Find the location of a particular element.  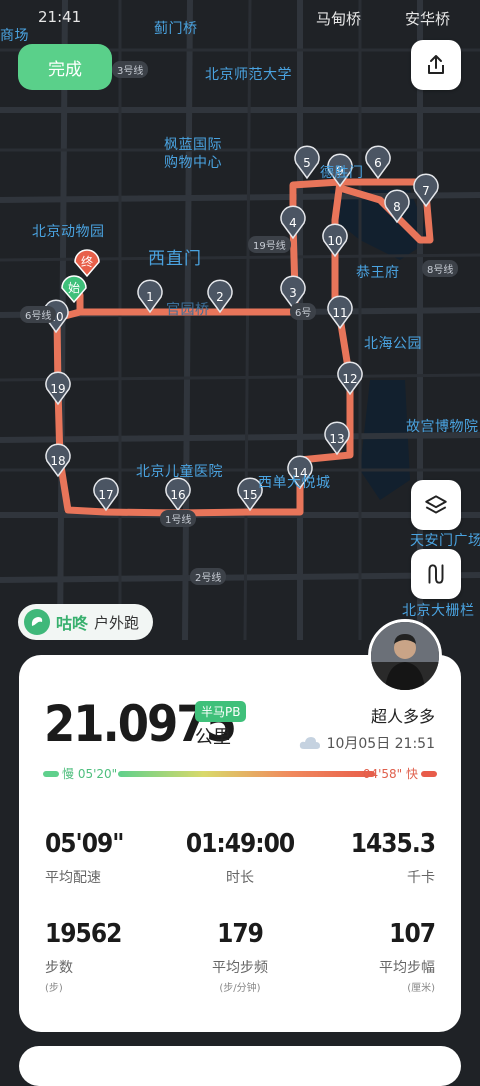

map-label: 天安门广场 is located at coordinates (445, 541).